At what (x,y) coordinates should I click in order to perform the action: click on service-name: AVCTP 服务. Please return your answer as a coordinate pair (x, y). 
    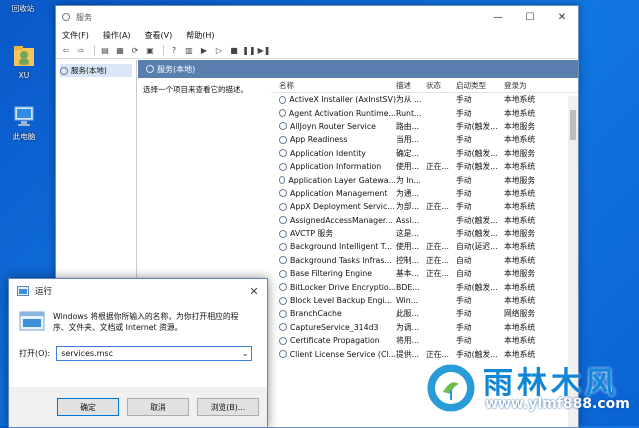
    Looking at the image, I should click on (312, 234).